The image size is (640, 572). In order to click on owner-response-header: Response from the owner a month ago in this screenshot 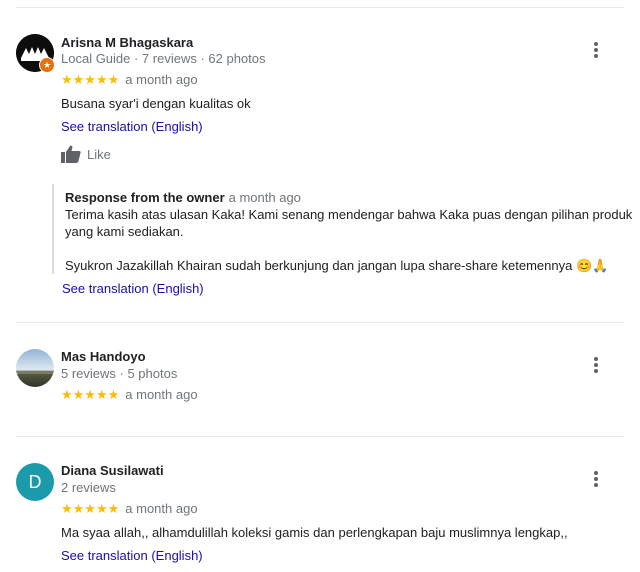, I will do `click(183, 197)`.